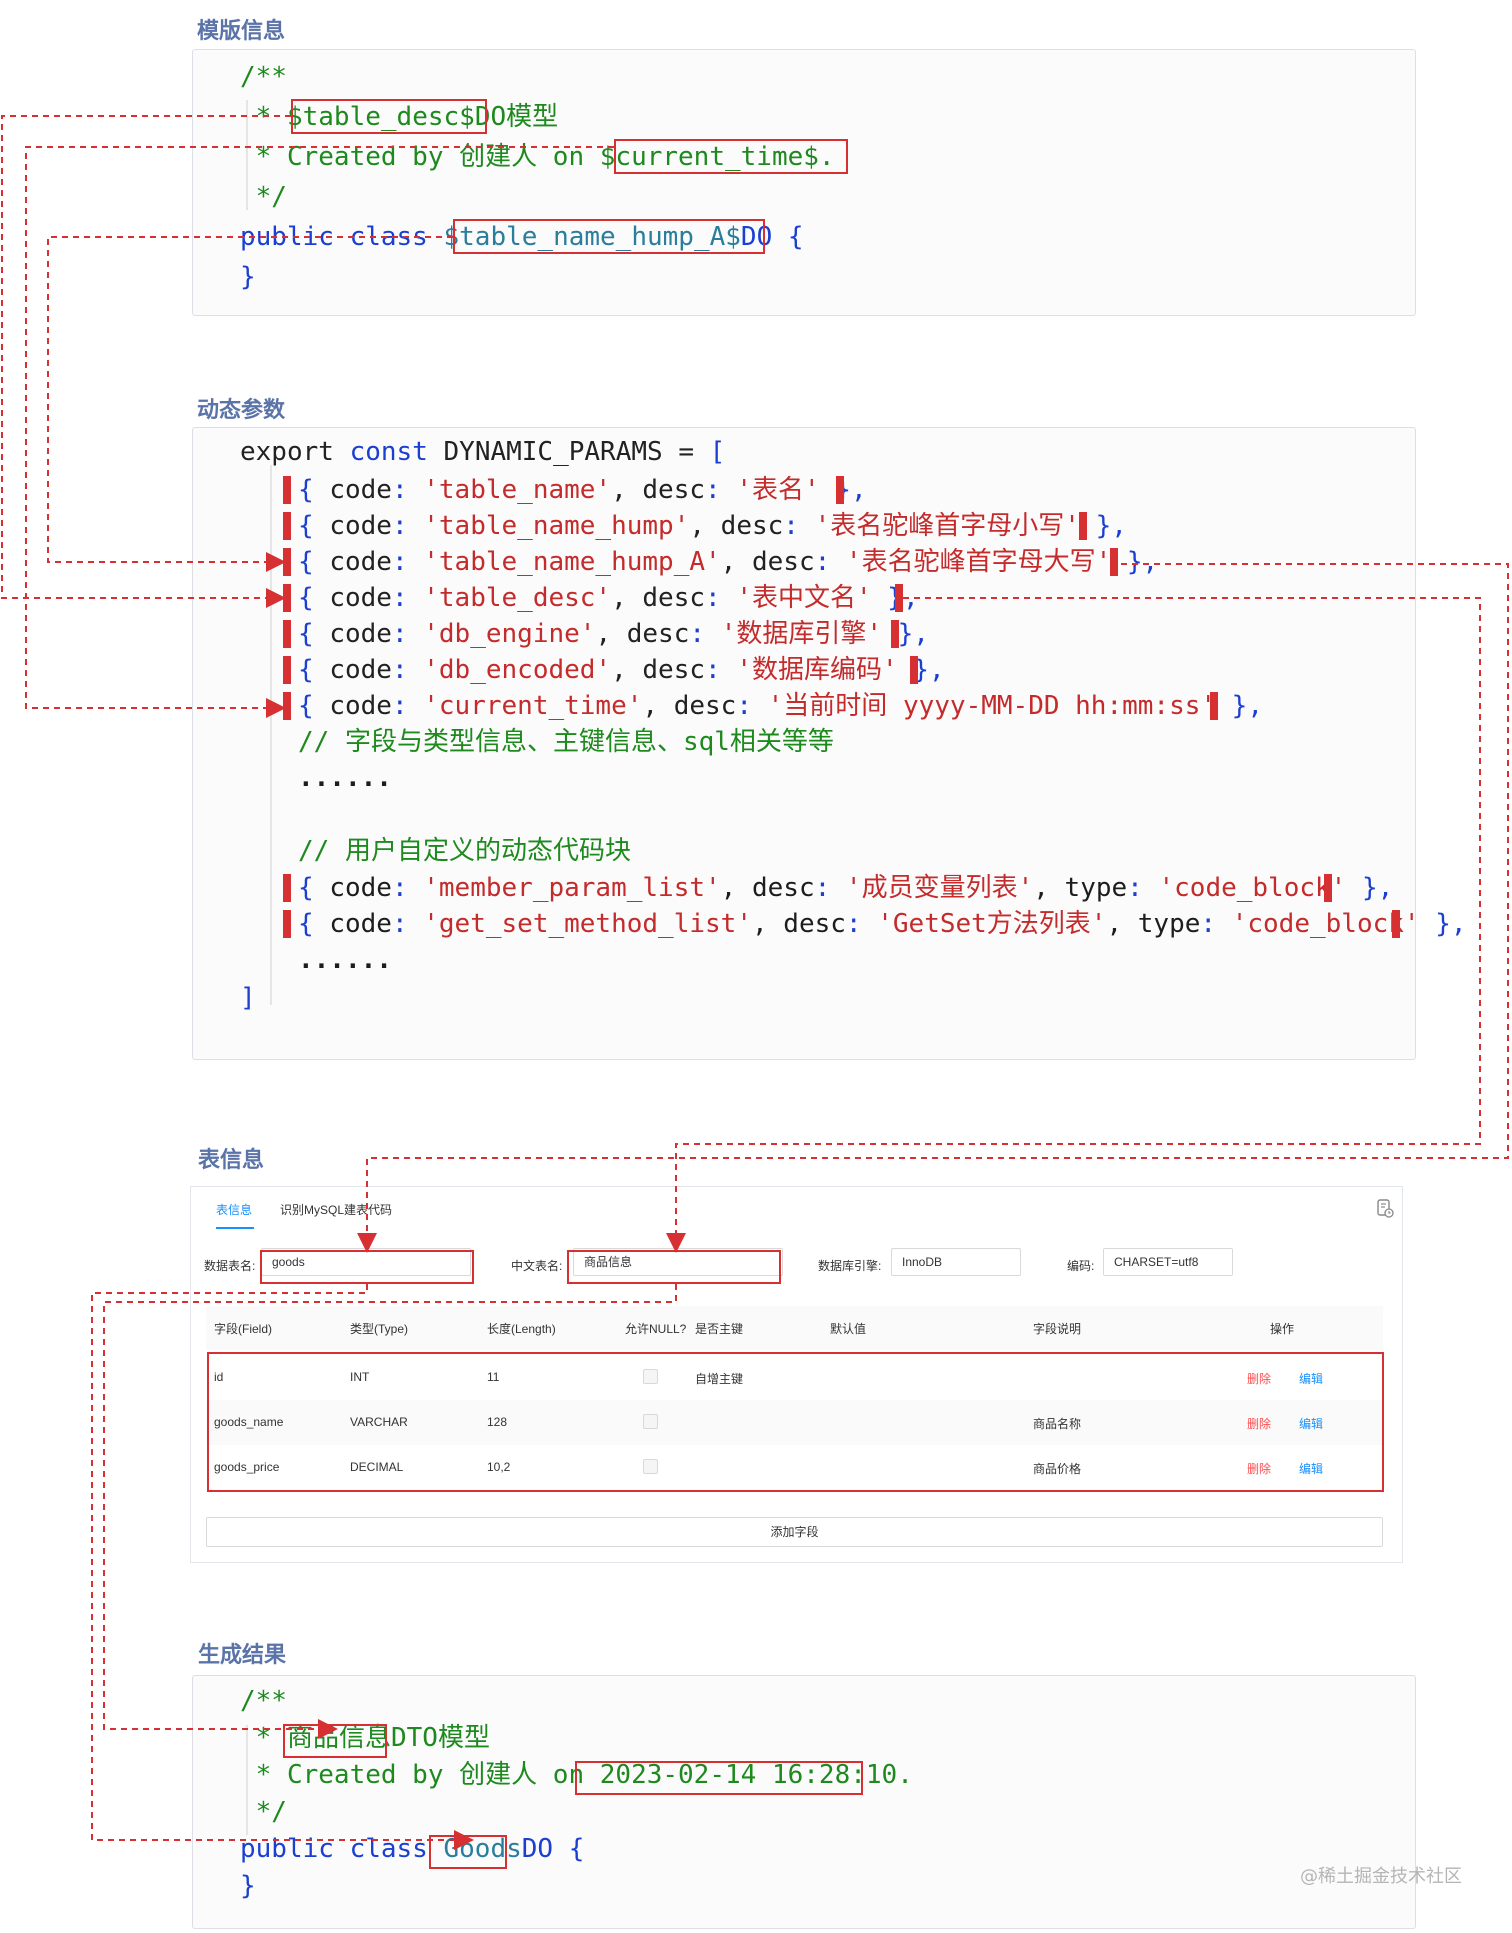 This screenshot has height=1933, width=1512. Describe the element at coordinates (247, 1467) in the screenshot. I see `cell-field: goods_price` at that location.